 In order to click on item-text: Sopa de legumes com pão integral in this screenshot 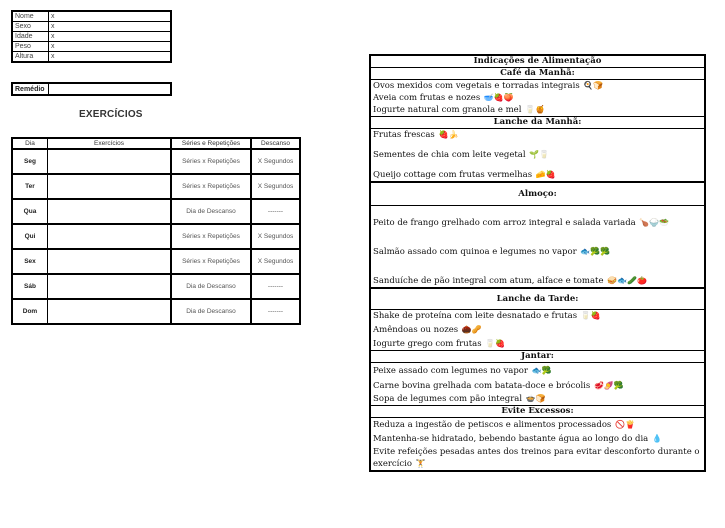, I will do `click(448, 399)`.